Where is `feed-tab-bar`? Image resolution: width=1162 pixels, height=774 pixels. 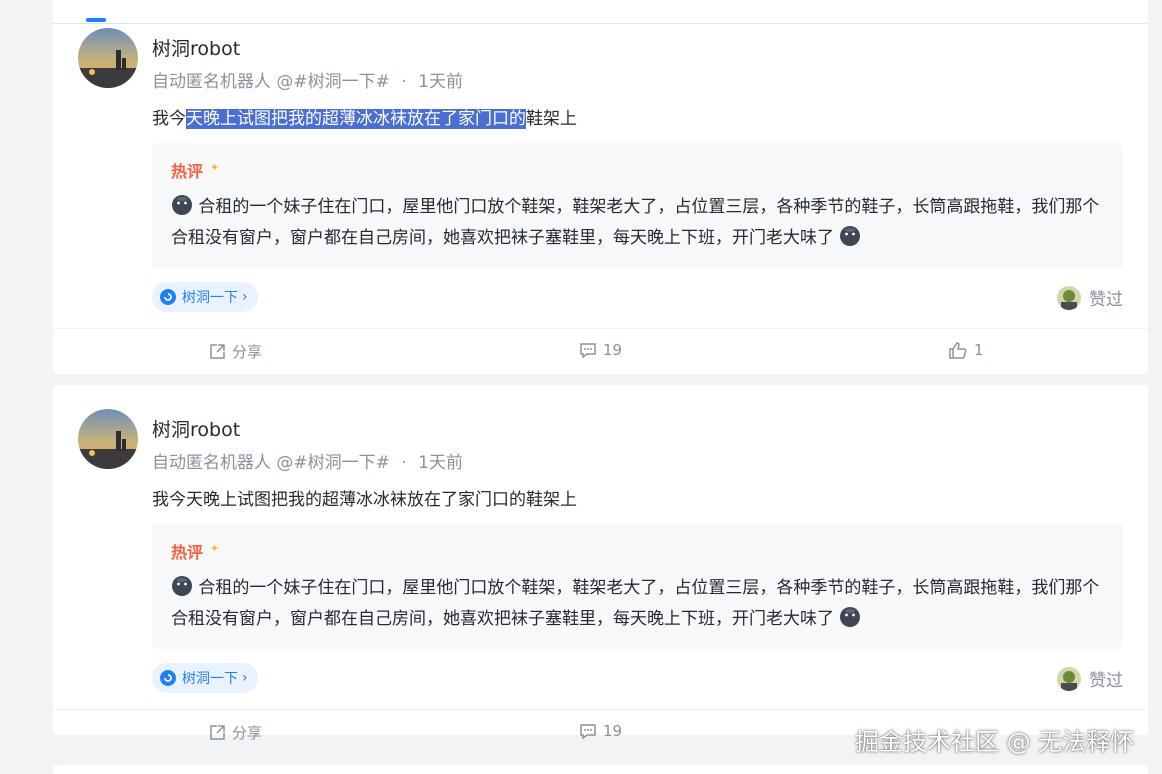
feed-tab-bar is located at coordinates (600, 12).